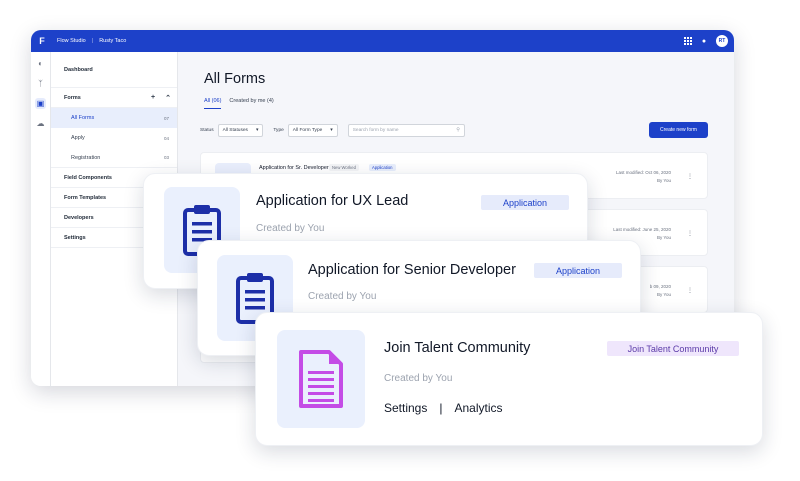 This screenshot has height=481, width=800. Describe the element at coordinates (114, 118) in the screenshot. I see `sidebar-item-all-forms: All Forms 07` at that location.